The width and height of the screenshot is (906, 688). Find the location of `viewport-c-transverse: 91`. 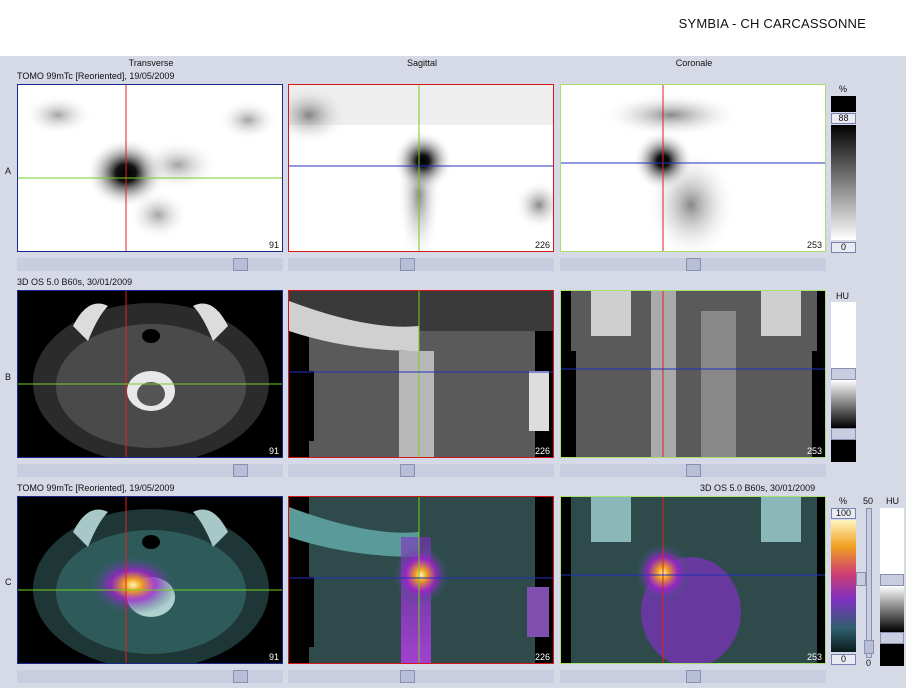

viewport-c-transverse: 91 is located at coordinates (150, 580).